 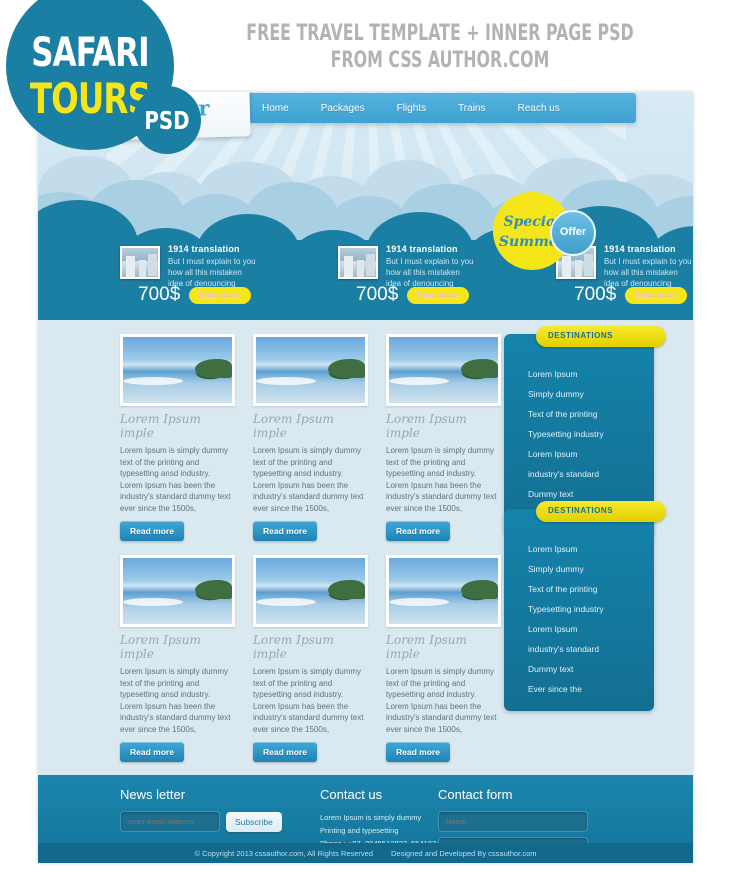 I want to click on psd-badge: PSD, so click(x=167, y=120).